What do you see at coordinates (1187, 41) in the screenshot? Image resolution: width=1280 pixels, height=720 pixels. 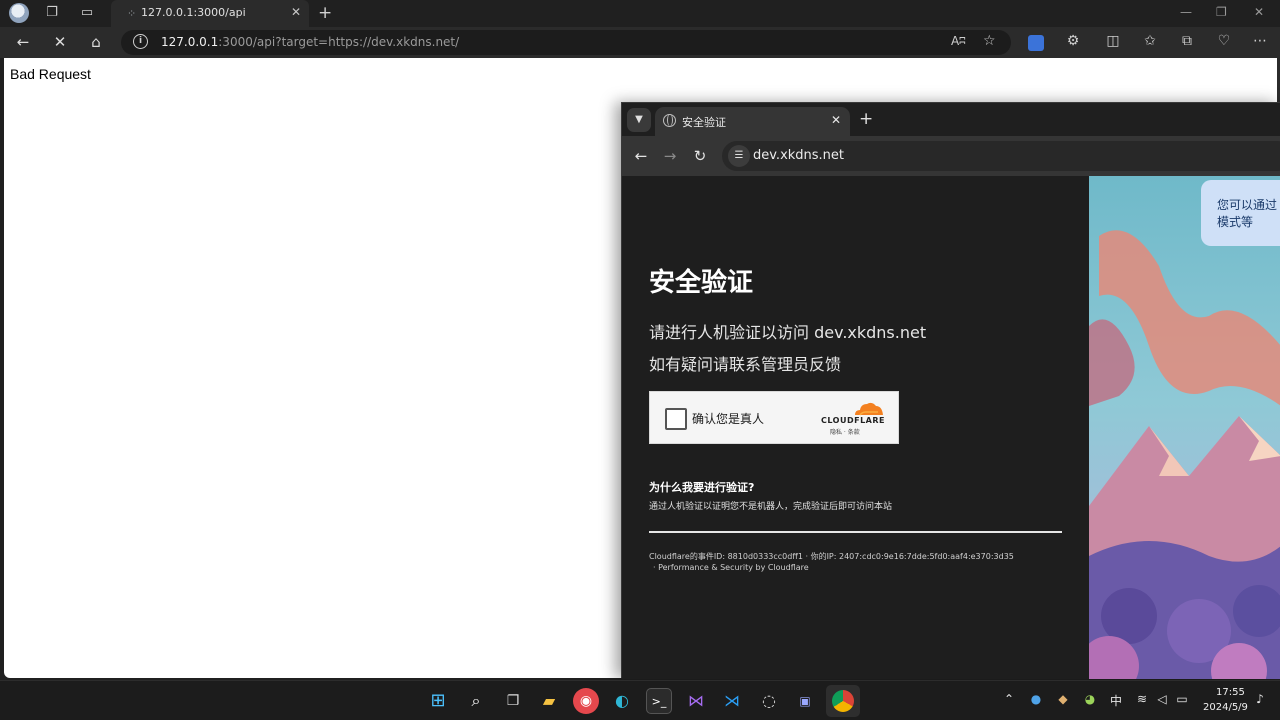 I see `collections-icon: ⧉` at bounding box center [1187, 41].